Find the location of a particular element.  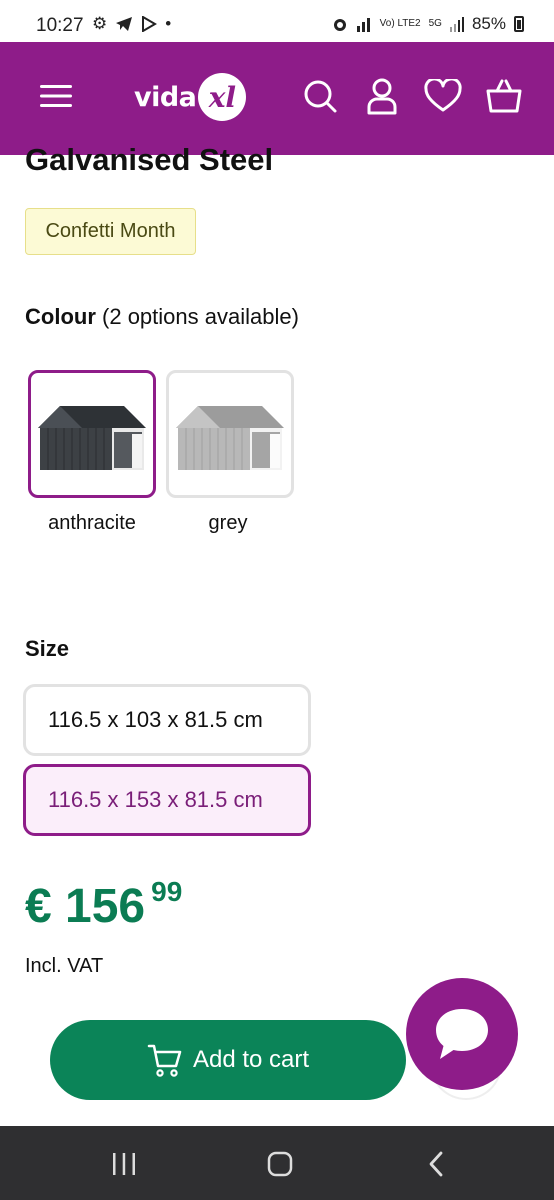

vidaxl-logo: vida xl is located at coordinates (190, 97).